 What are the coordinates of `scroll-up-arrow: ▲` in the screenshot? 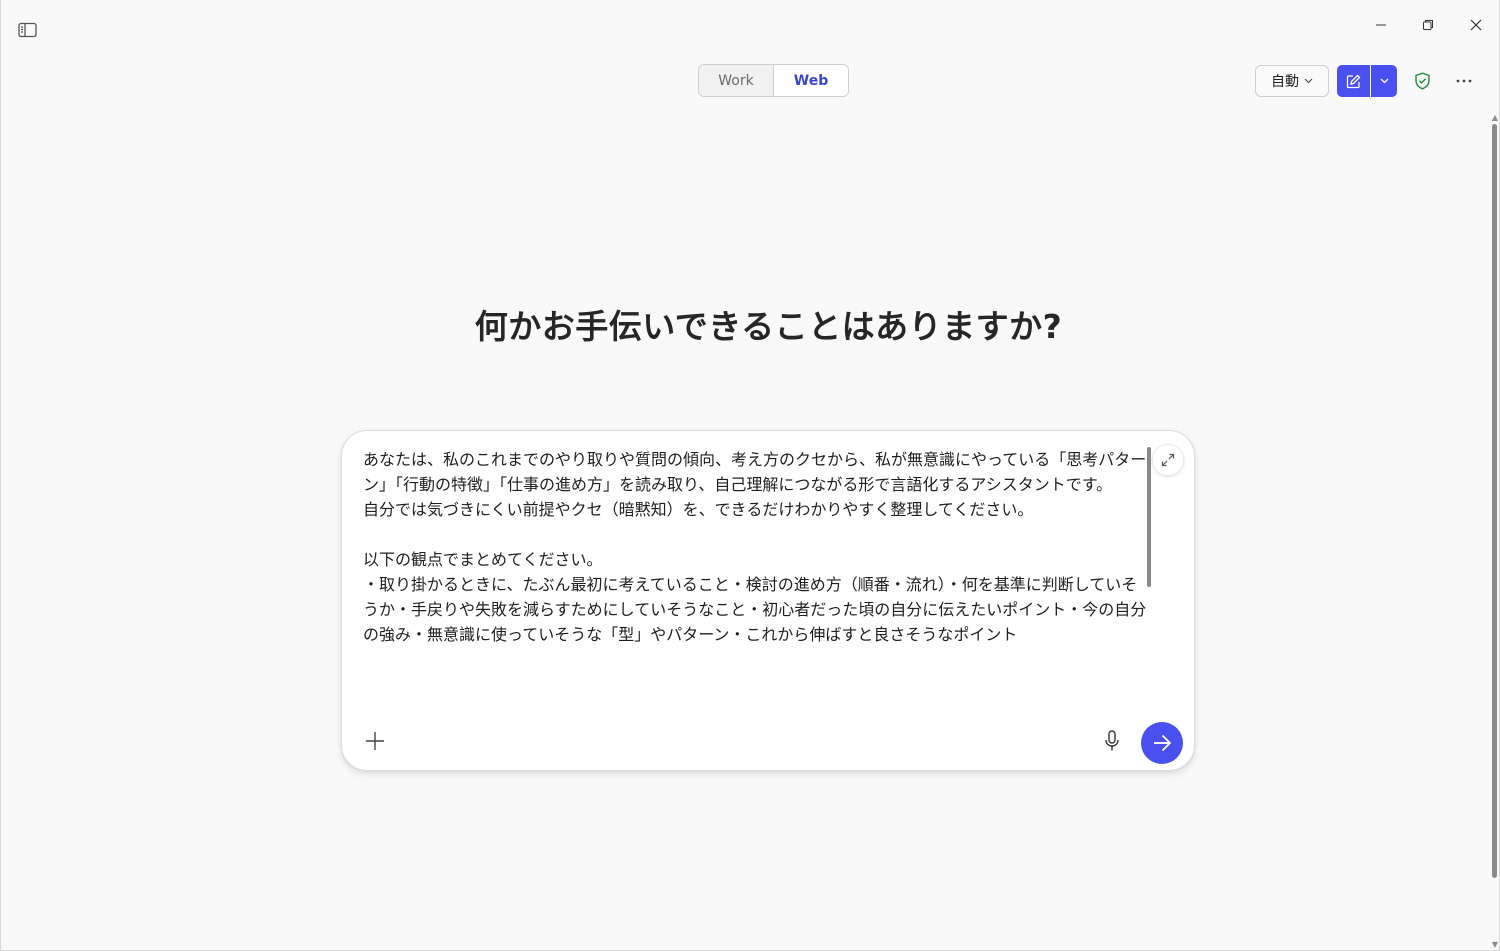 It's located at (1495, 118).